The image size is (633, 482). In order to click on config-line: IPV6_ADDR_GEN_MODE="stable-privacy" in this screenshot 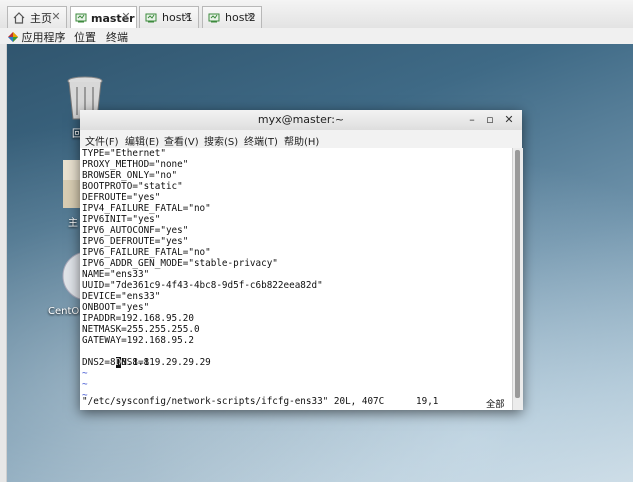, I will do `click(180, 263)`.